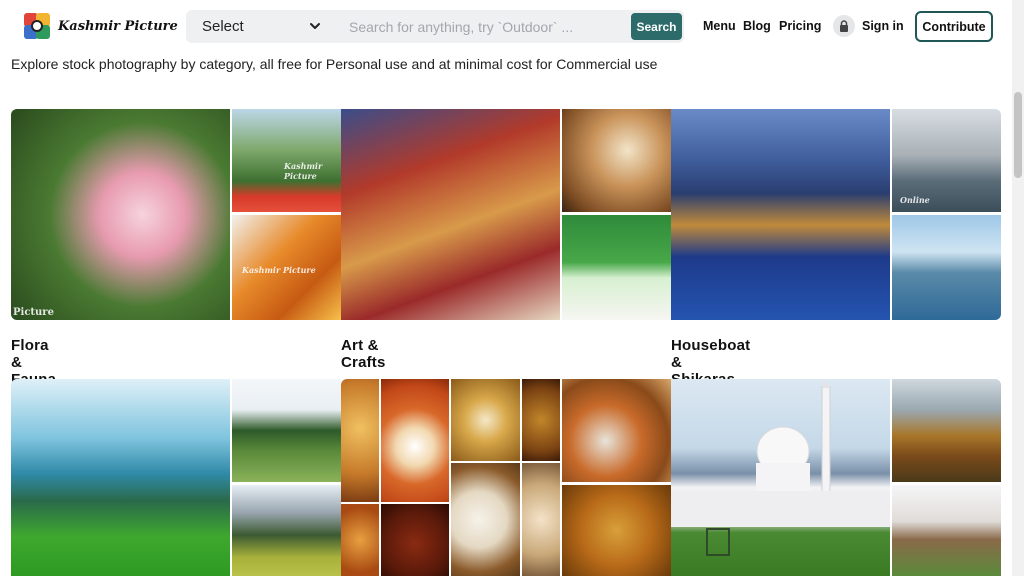  I want to click on copperware-photo, so click(616, 160).